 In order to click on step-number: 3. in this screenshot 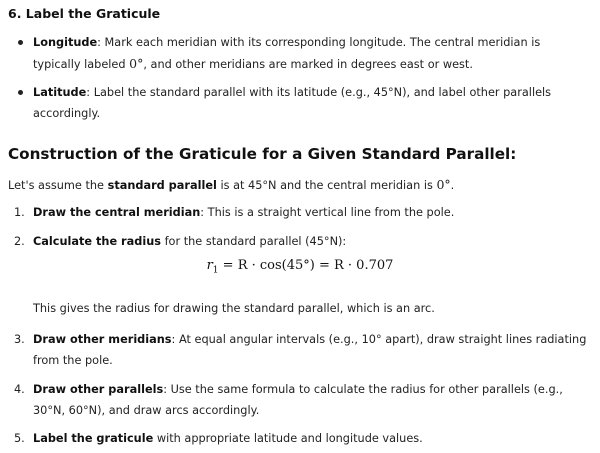, I will do `click(19, 339)`.